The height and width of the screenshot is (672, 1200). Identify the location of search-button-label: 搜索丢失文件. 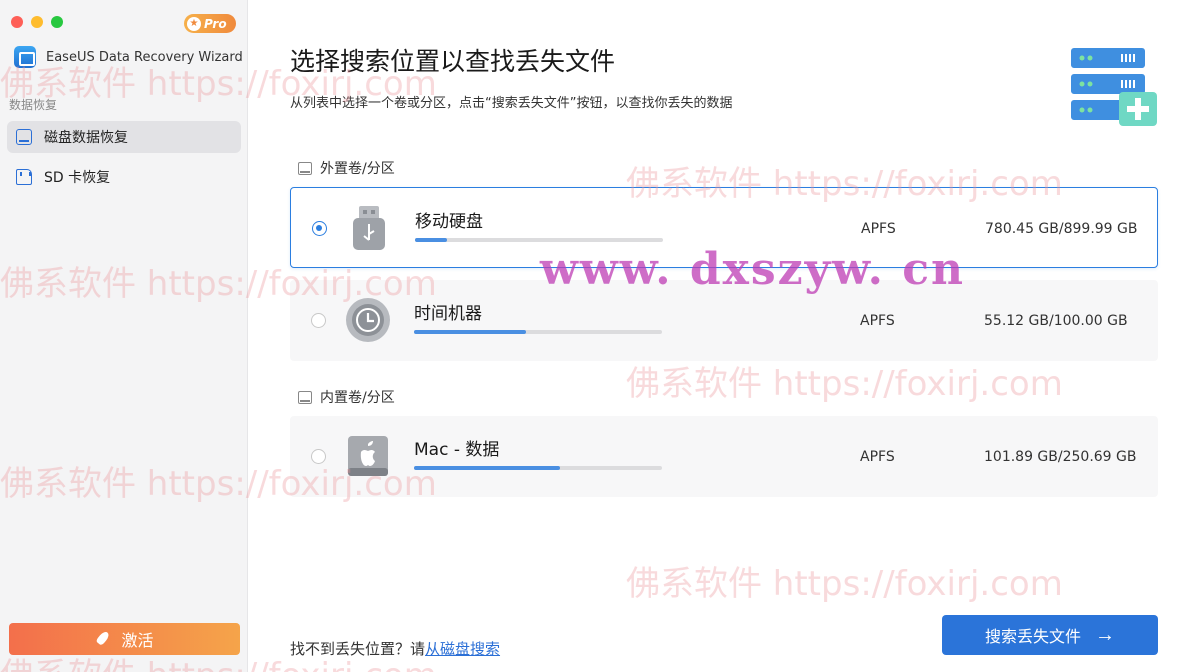
(1032, 637).